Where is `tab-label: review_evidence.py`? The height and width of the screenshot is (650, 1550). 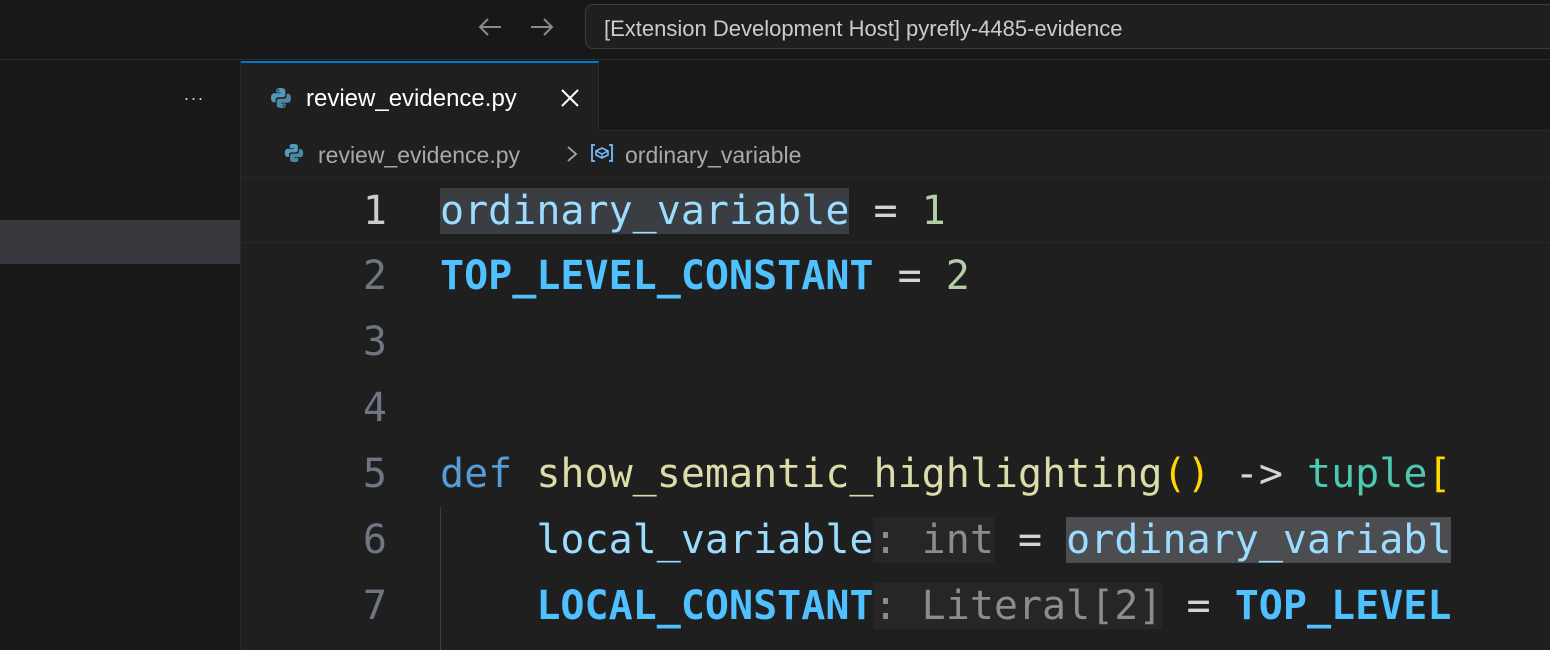 tab-label: review_evidence.py is located at coordinates (411, 98).